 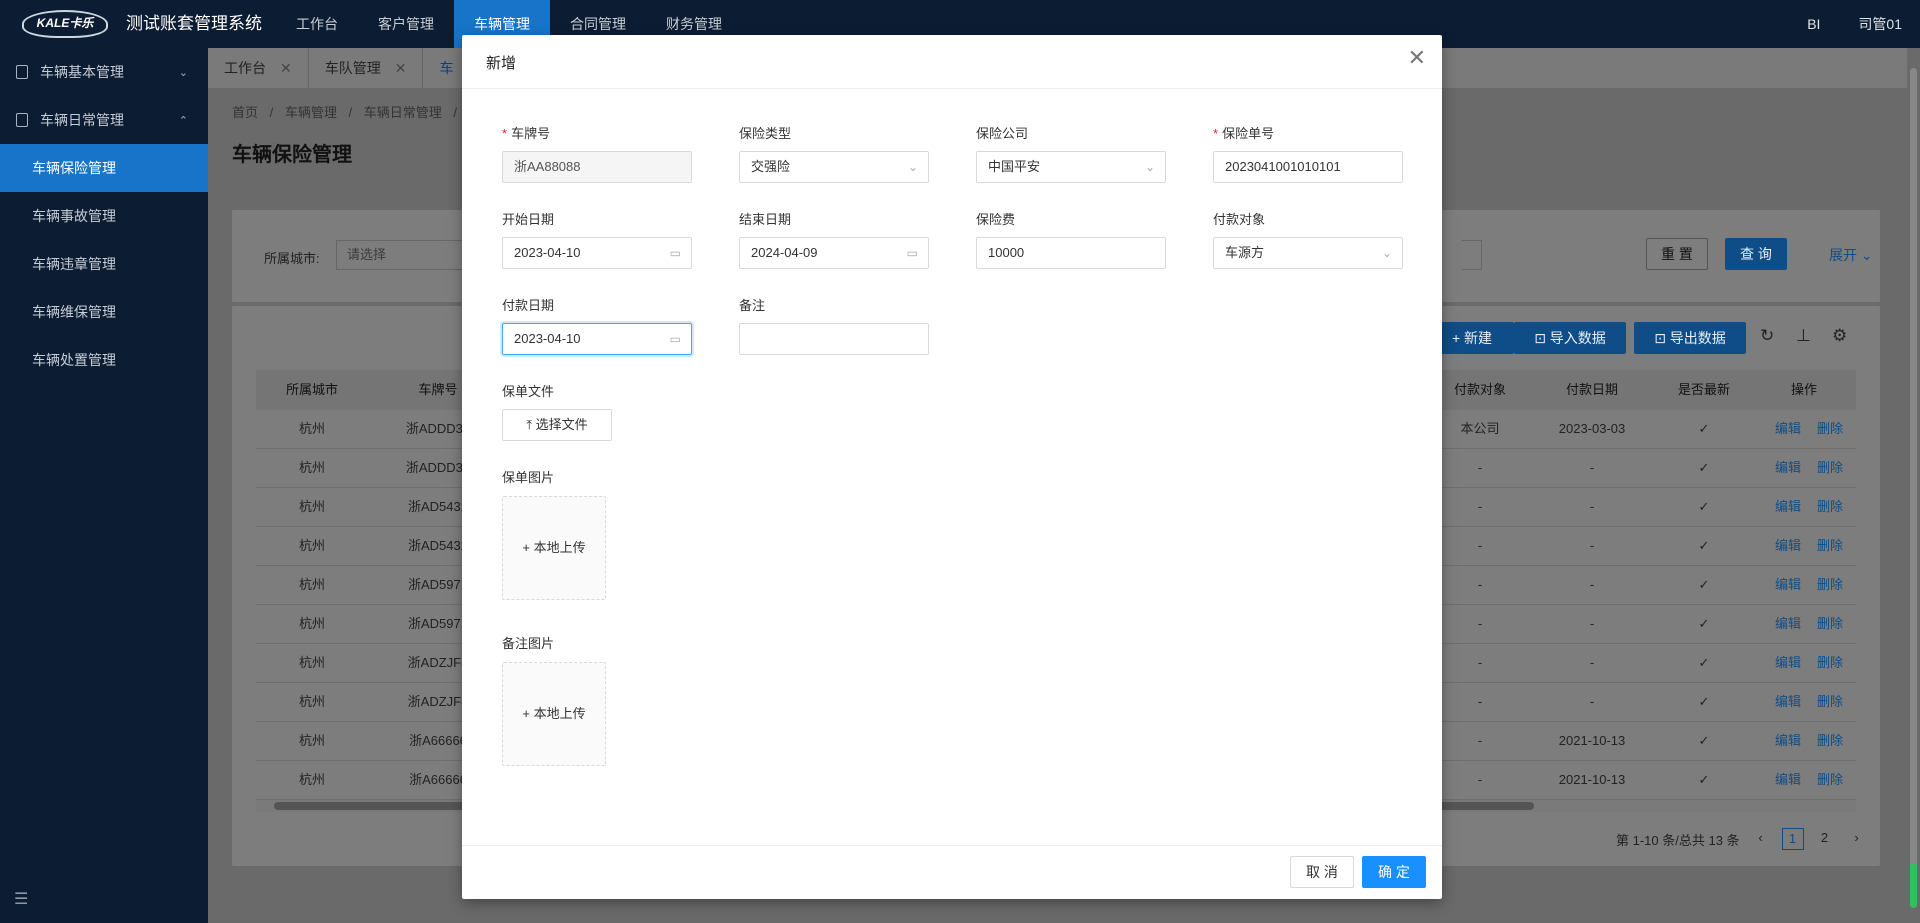 What do you see at coordinates (104, 168) in the screenshot?
I see `sidebar-item-insurance: 车辆保险管理` at bounding box center [104, 168].